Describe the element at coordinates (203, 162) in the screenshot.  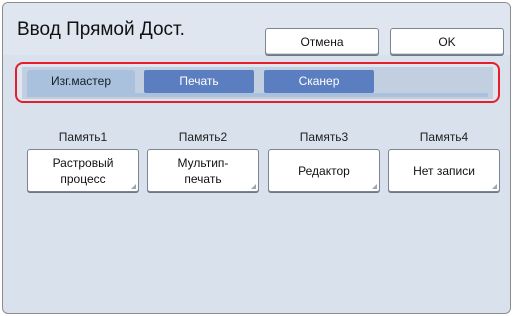
I see `memory-button-label-line1: Мультип-` at that location.